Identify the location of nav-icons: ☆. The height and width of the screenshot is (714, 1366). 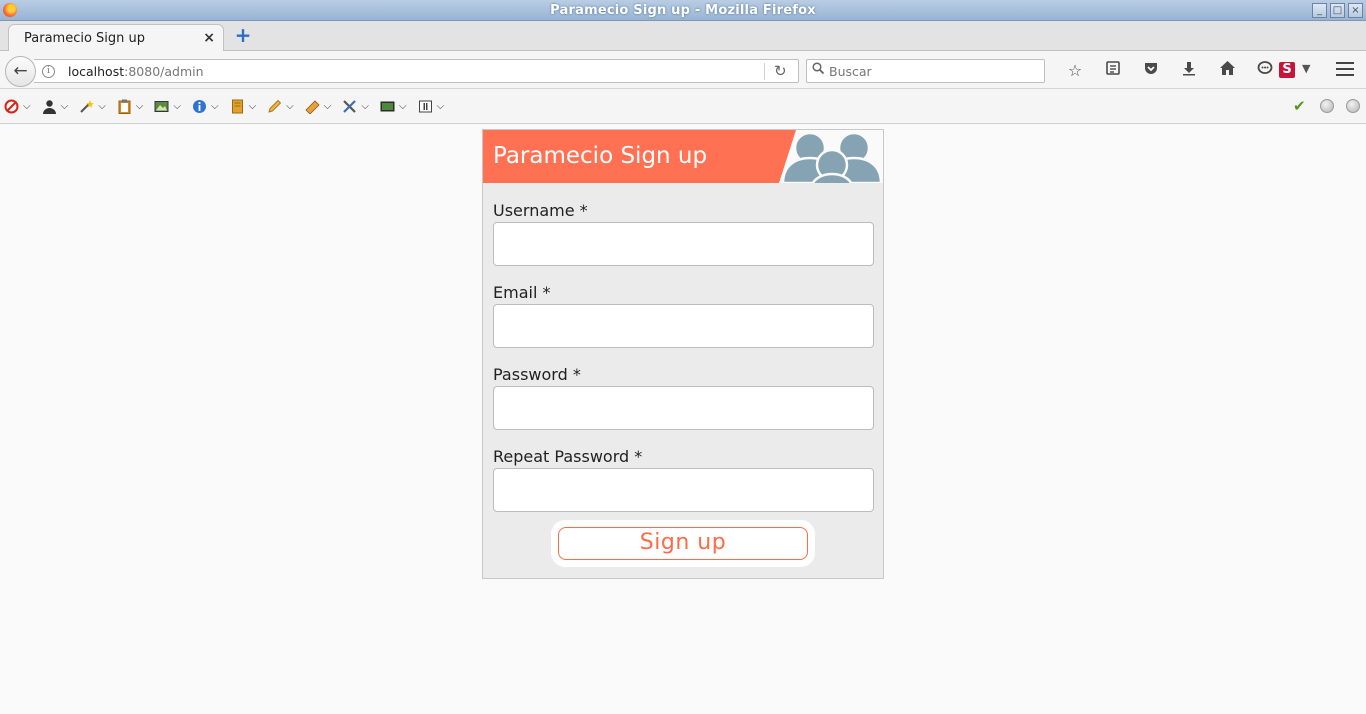
(1170, 71).